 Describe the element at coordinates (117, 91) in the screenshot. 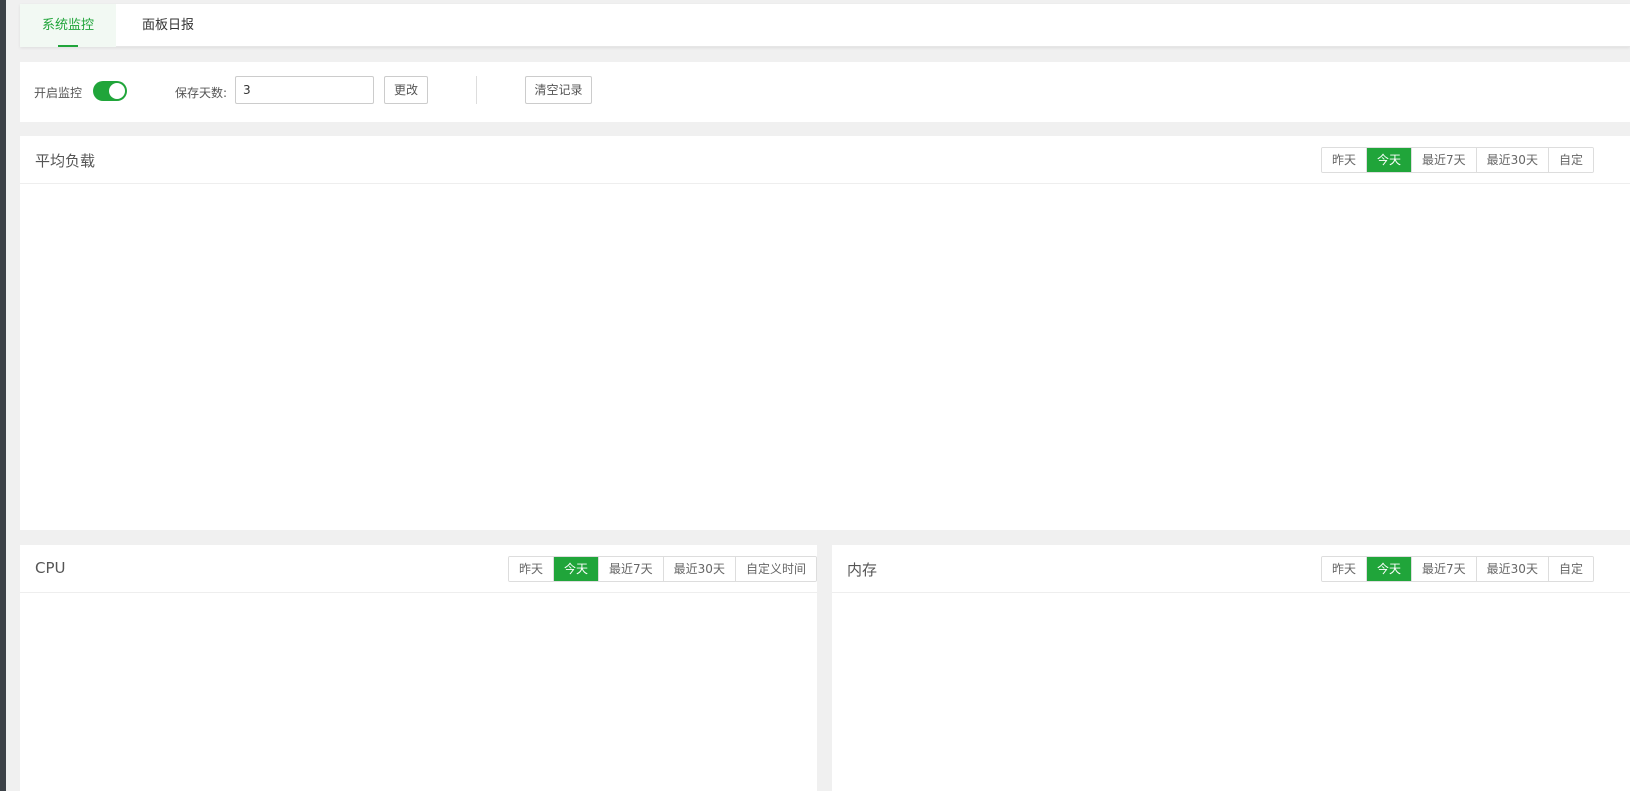

I see `toggle-knob` at that location.